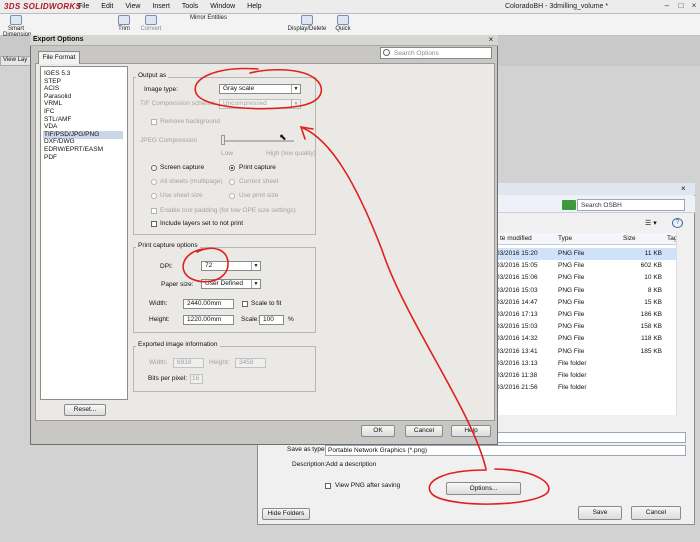 The width and height of the screenshot is (700, 542). Describe the element at coordinates (181, 195) in the screenshot. I see `use-sheet-size-label: Use sheet size` at that location.